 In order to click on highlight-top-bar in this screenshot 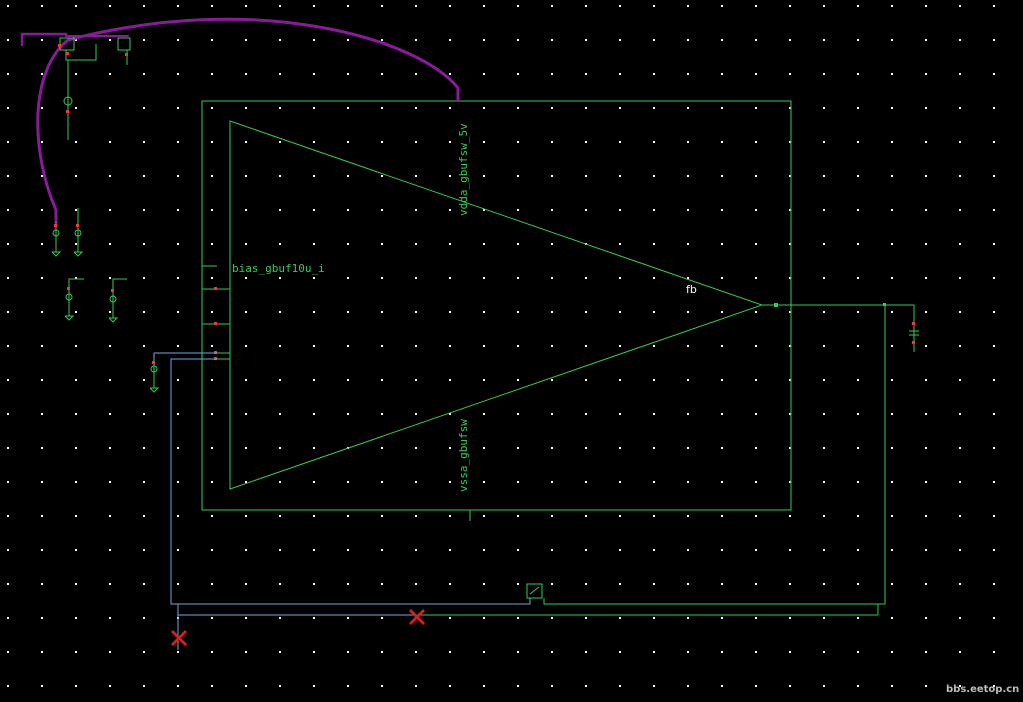, I will do `click(44, 39)`.